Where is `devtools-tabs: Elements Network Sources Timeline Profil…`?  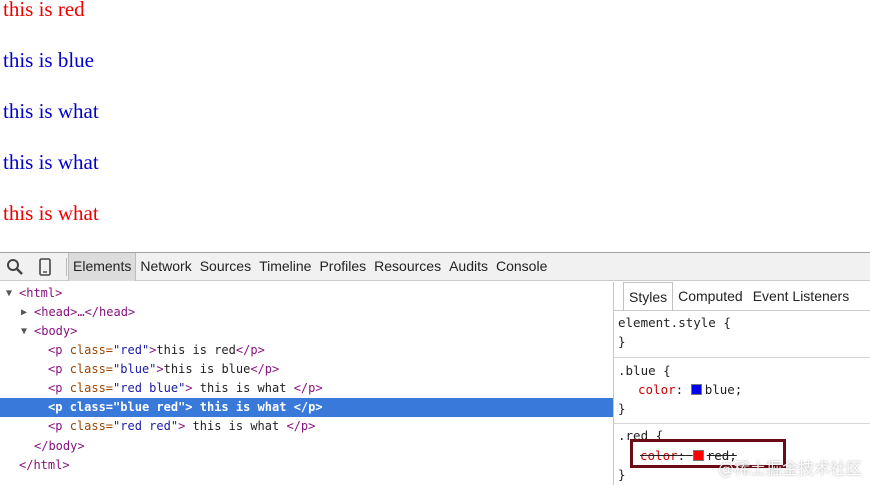 devtools-tabs: Elements Network Sources Timeline Profil… is located at coordinates (309, 267).